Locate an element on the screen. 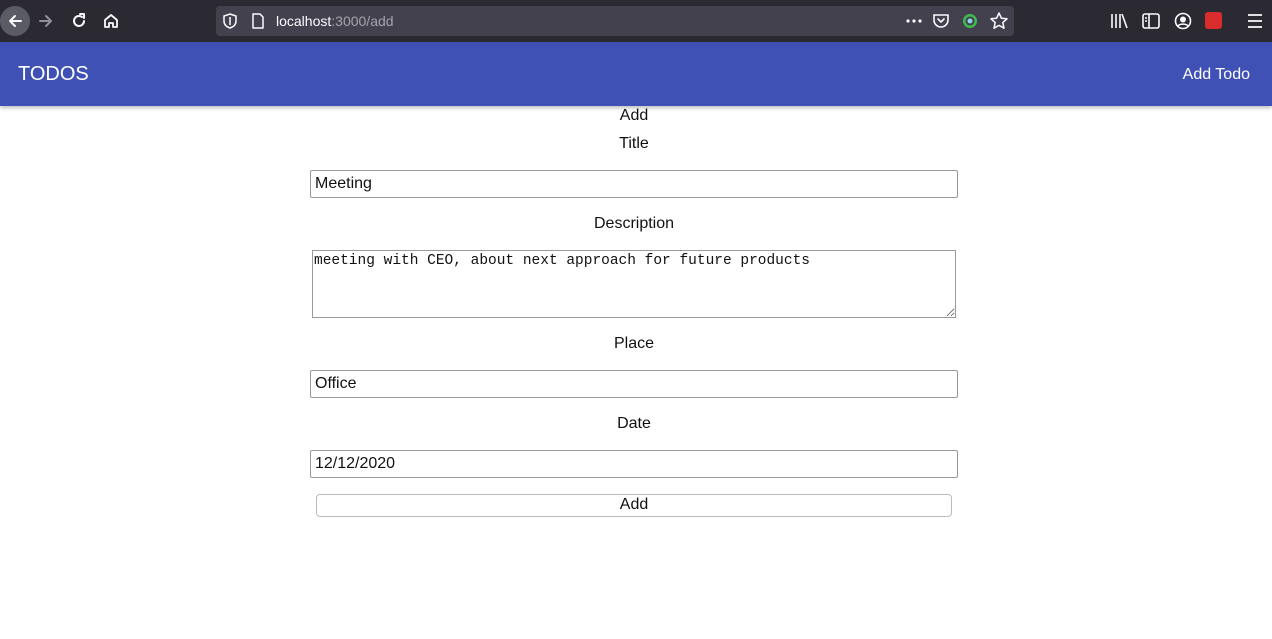 The width and height of the screenshot is (1272, 639). back-button is located at coordinates (15, 21).